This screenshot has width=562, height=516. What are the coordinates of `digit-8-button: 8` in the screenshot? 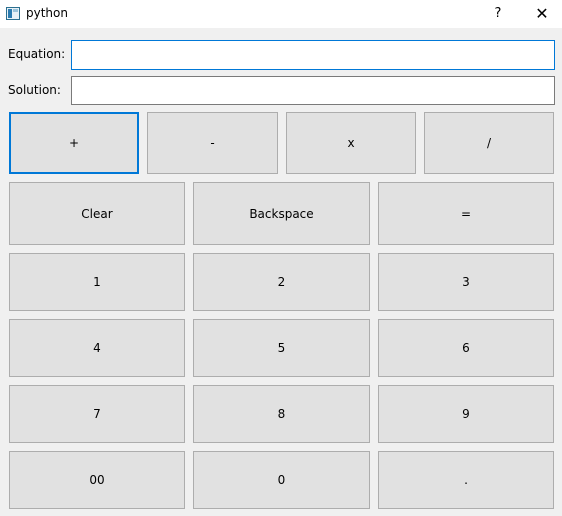 It's located at (281, 414).